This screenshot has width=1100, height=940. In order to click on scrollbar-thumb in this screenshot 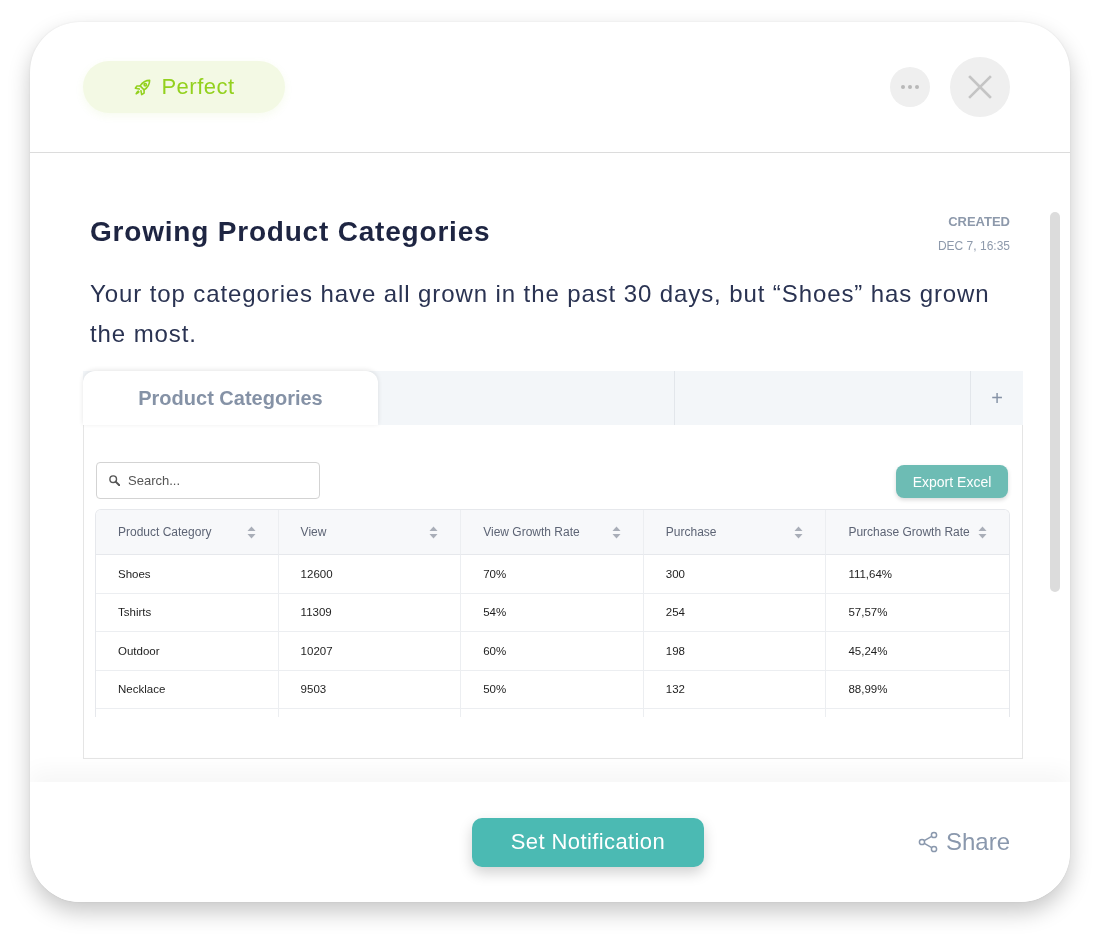, I will do `click(1055, 402)`.